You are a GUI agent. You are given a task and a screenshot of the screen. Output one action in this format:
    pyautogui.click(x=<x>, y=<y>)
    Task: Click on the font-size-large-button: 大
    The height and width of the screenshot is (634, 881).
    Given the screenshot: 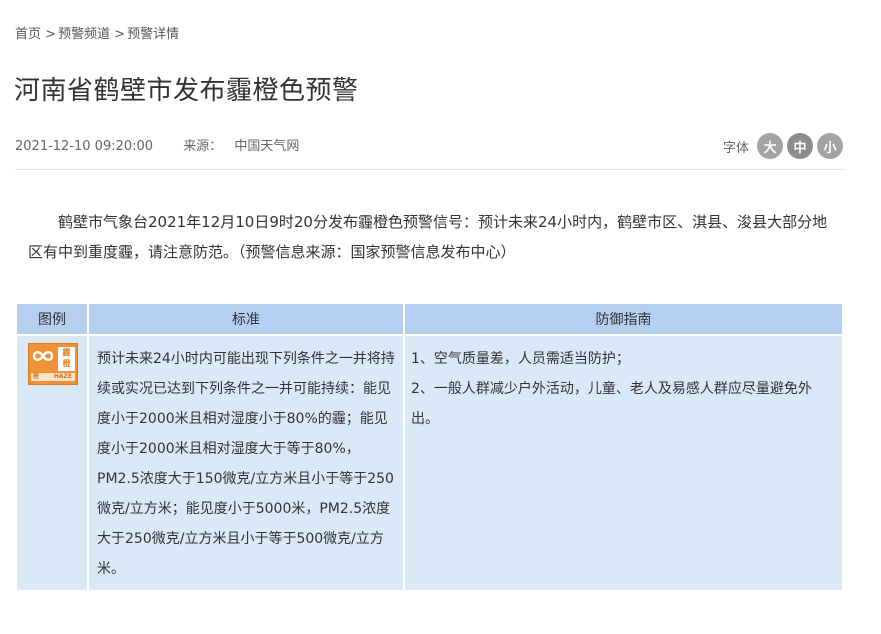 What is the action you would take?
    pyautogui.click(x=770, y=146)
    